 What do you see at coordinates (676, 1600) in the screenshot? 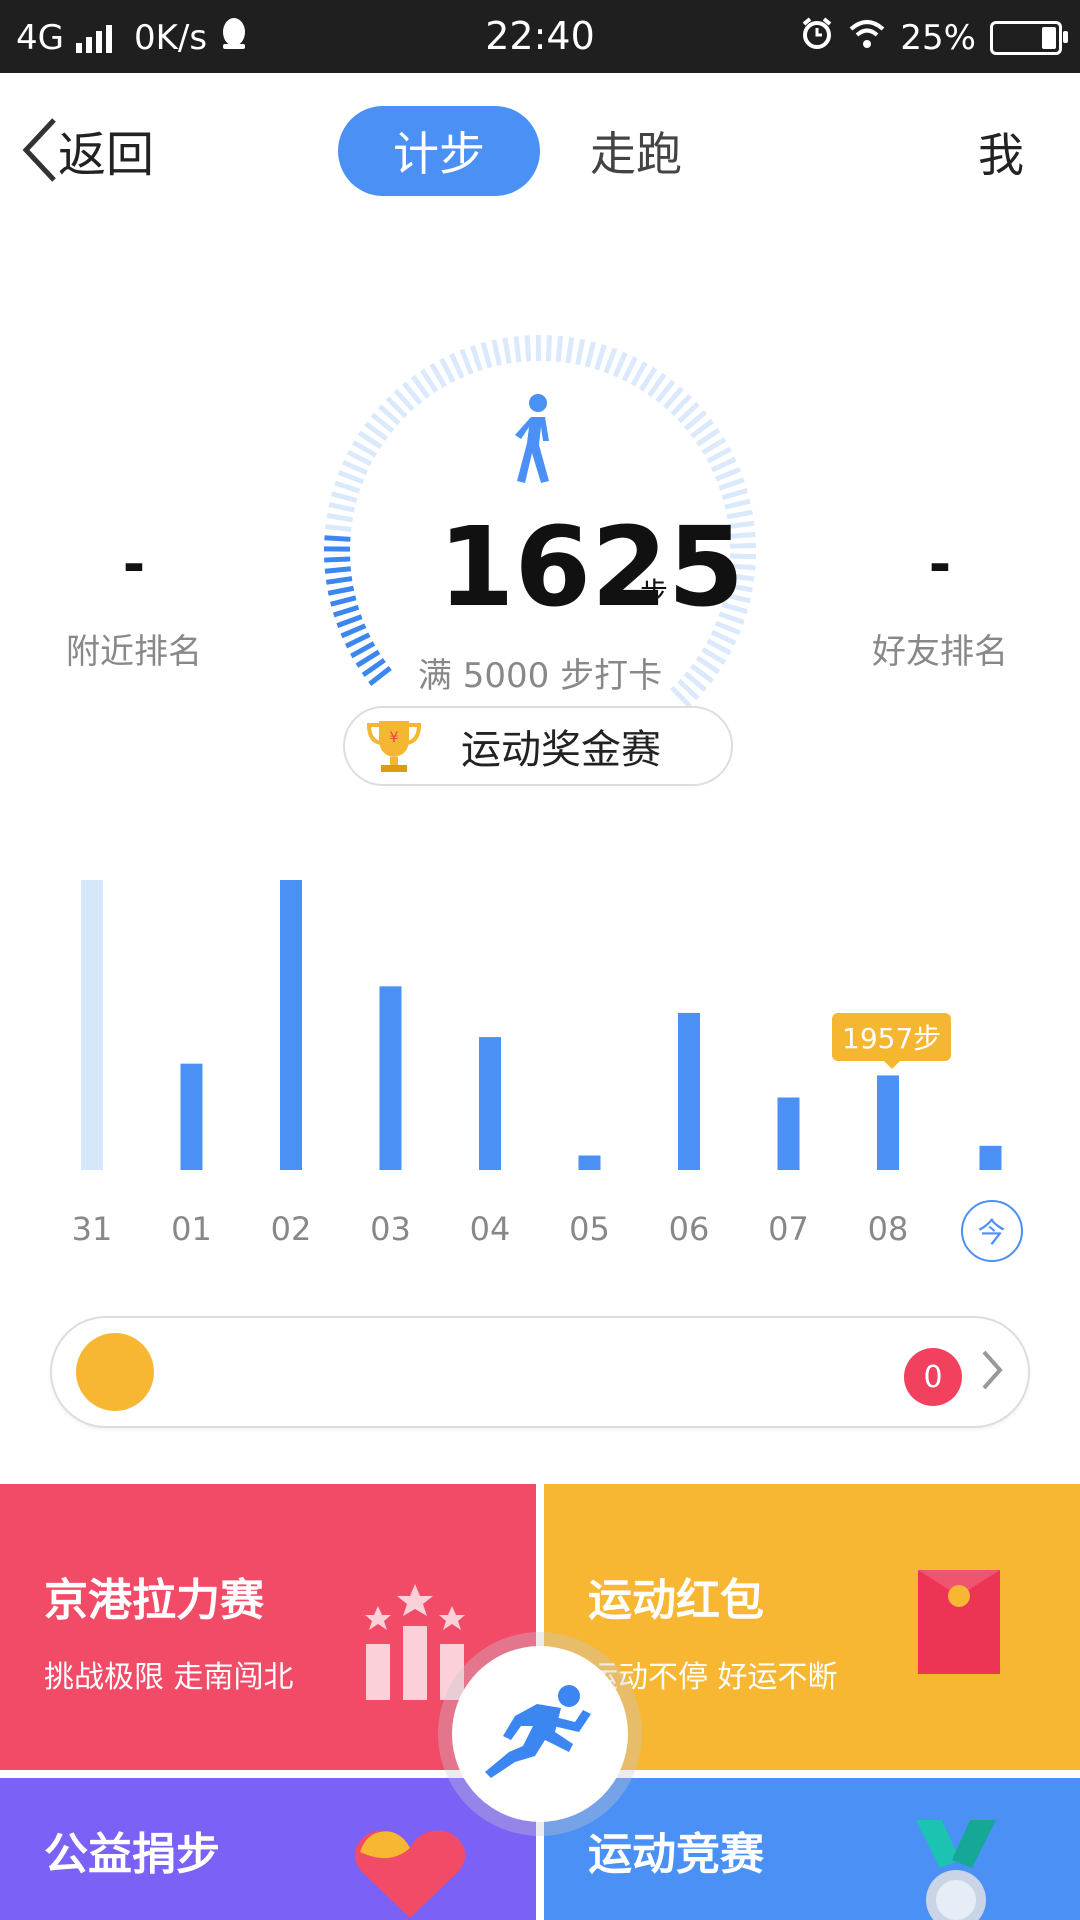
I see `tile-title: 运动红包` at bounding box center [676, 1600].